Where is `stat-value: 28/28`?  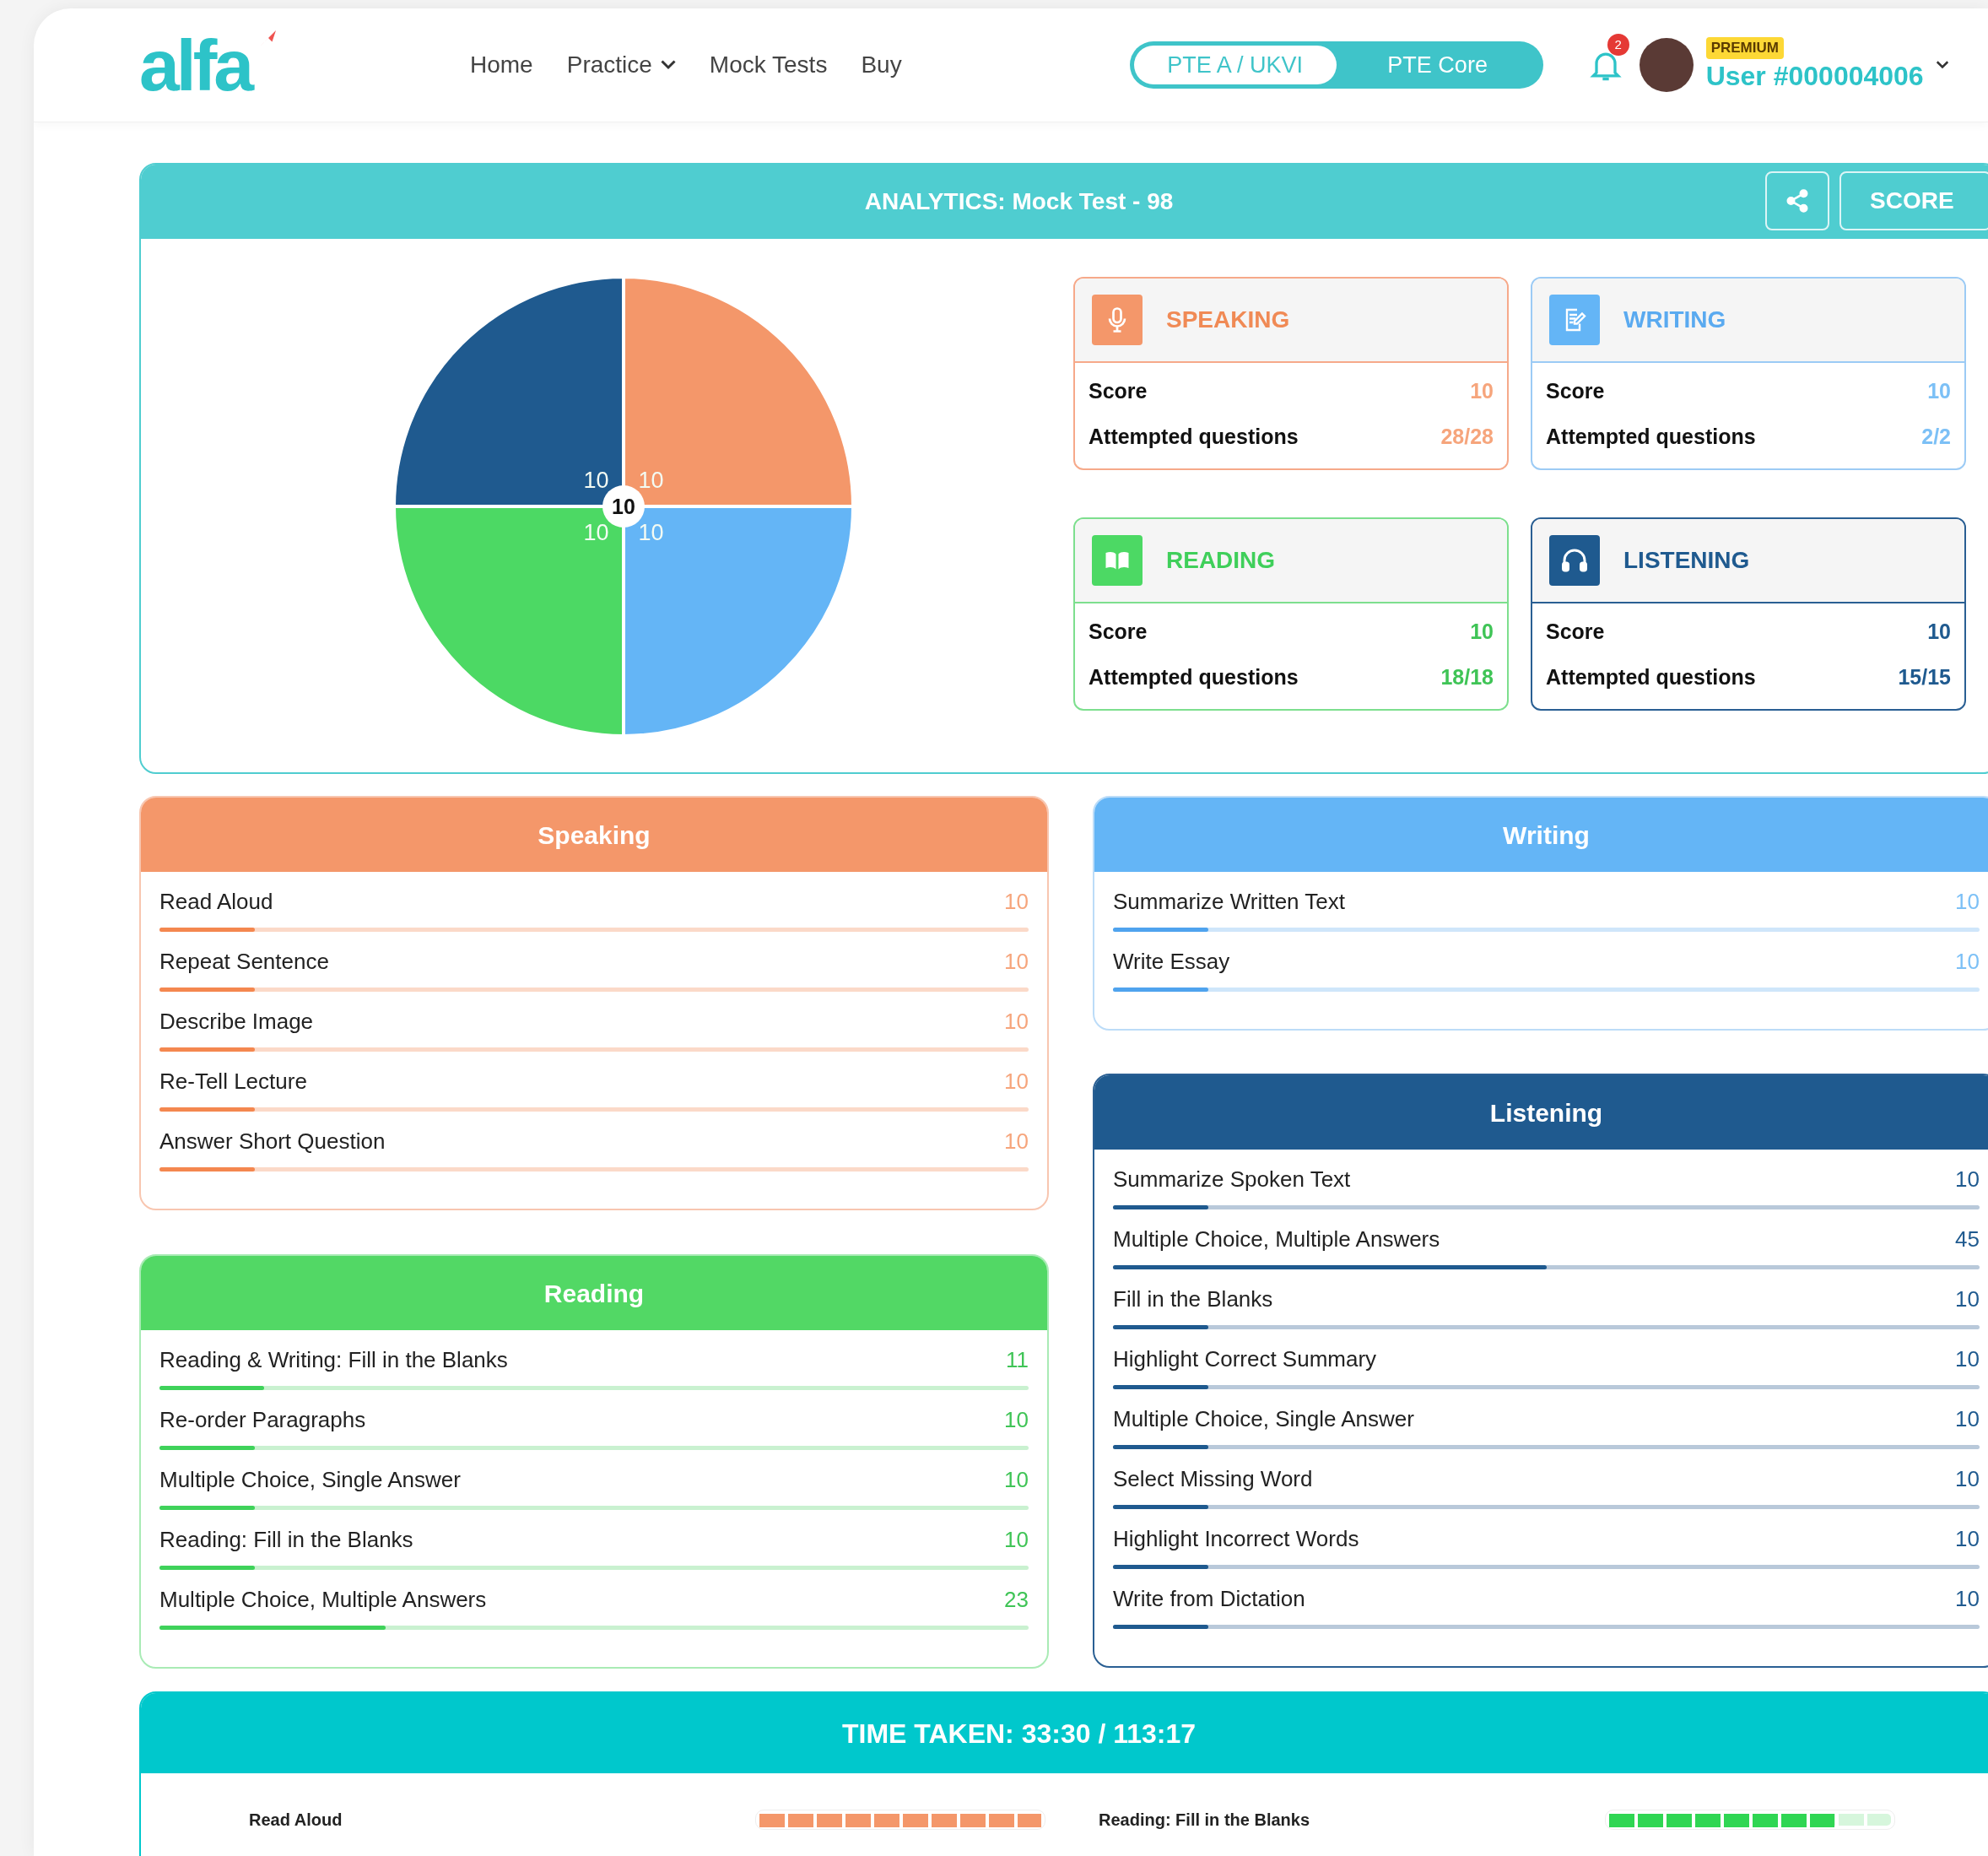 stat-value: 28/28 is located at coordinates (1467, 437).